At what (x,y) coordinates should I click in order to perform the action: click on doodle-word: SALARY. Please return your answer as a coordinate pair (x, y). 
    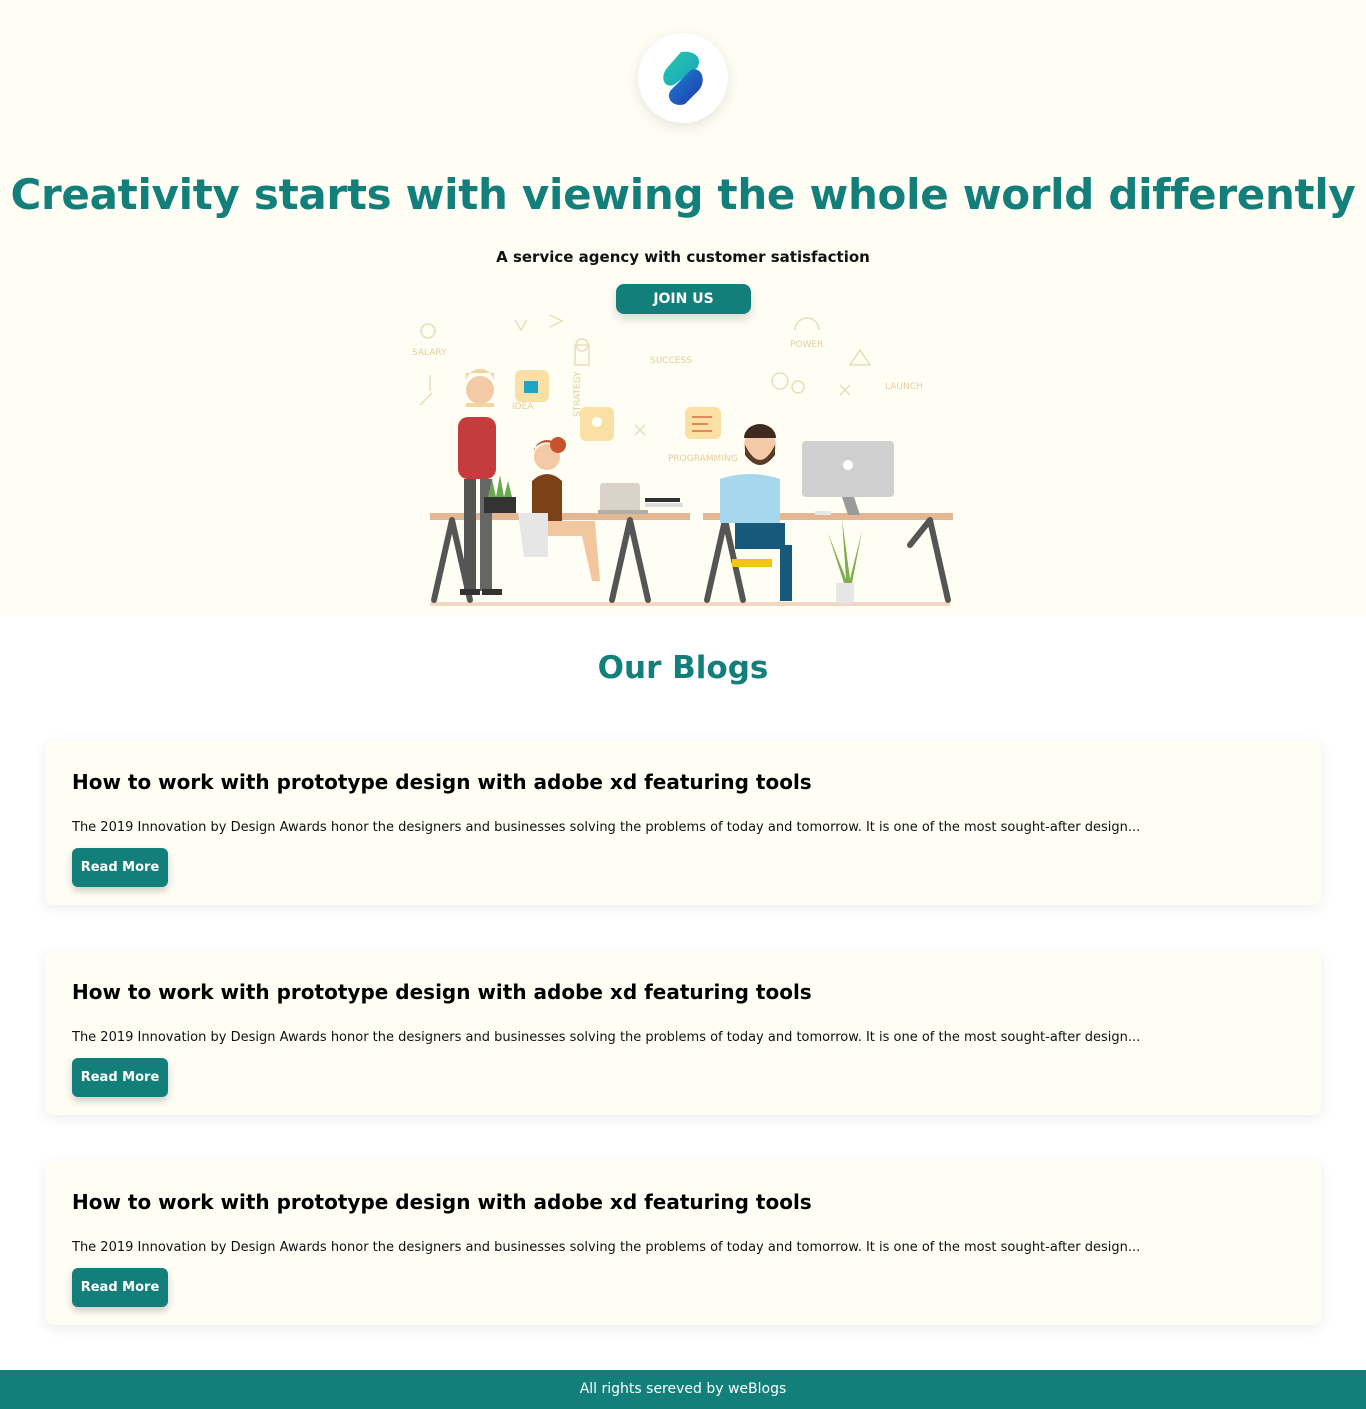
    Looking at the image, I should click on (429, 353).